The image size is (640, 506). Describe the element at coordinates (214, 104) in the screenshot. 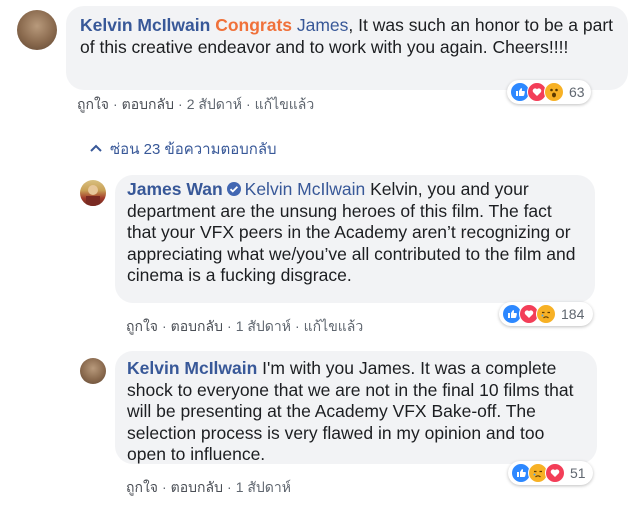

I see `timestamp: 2 สัปดาห์` at that location.